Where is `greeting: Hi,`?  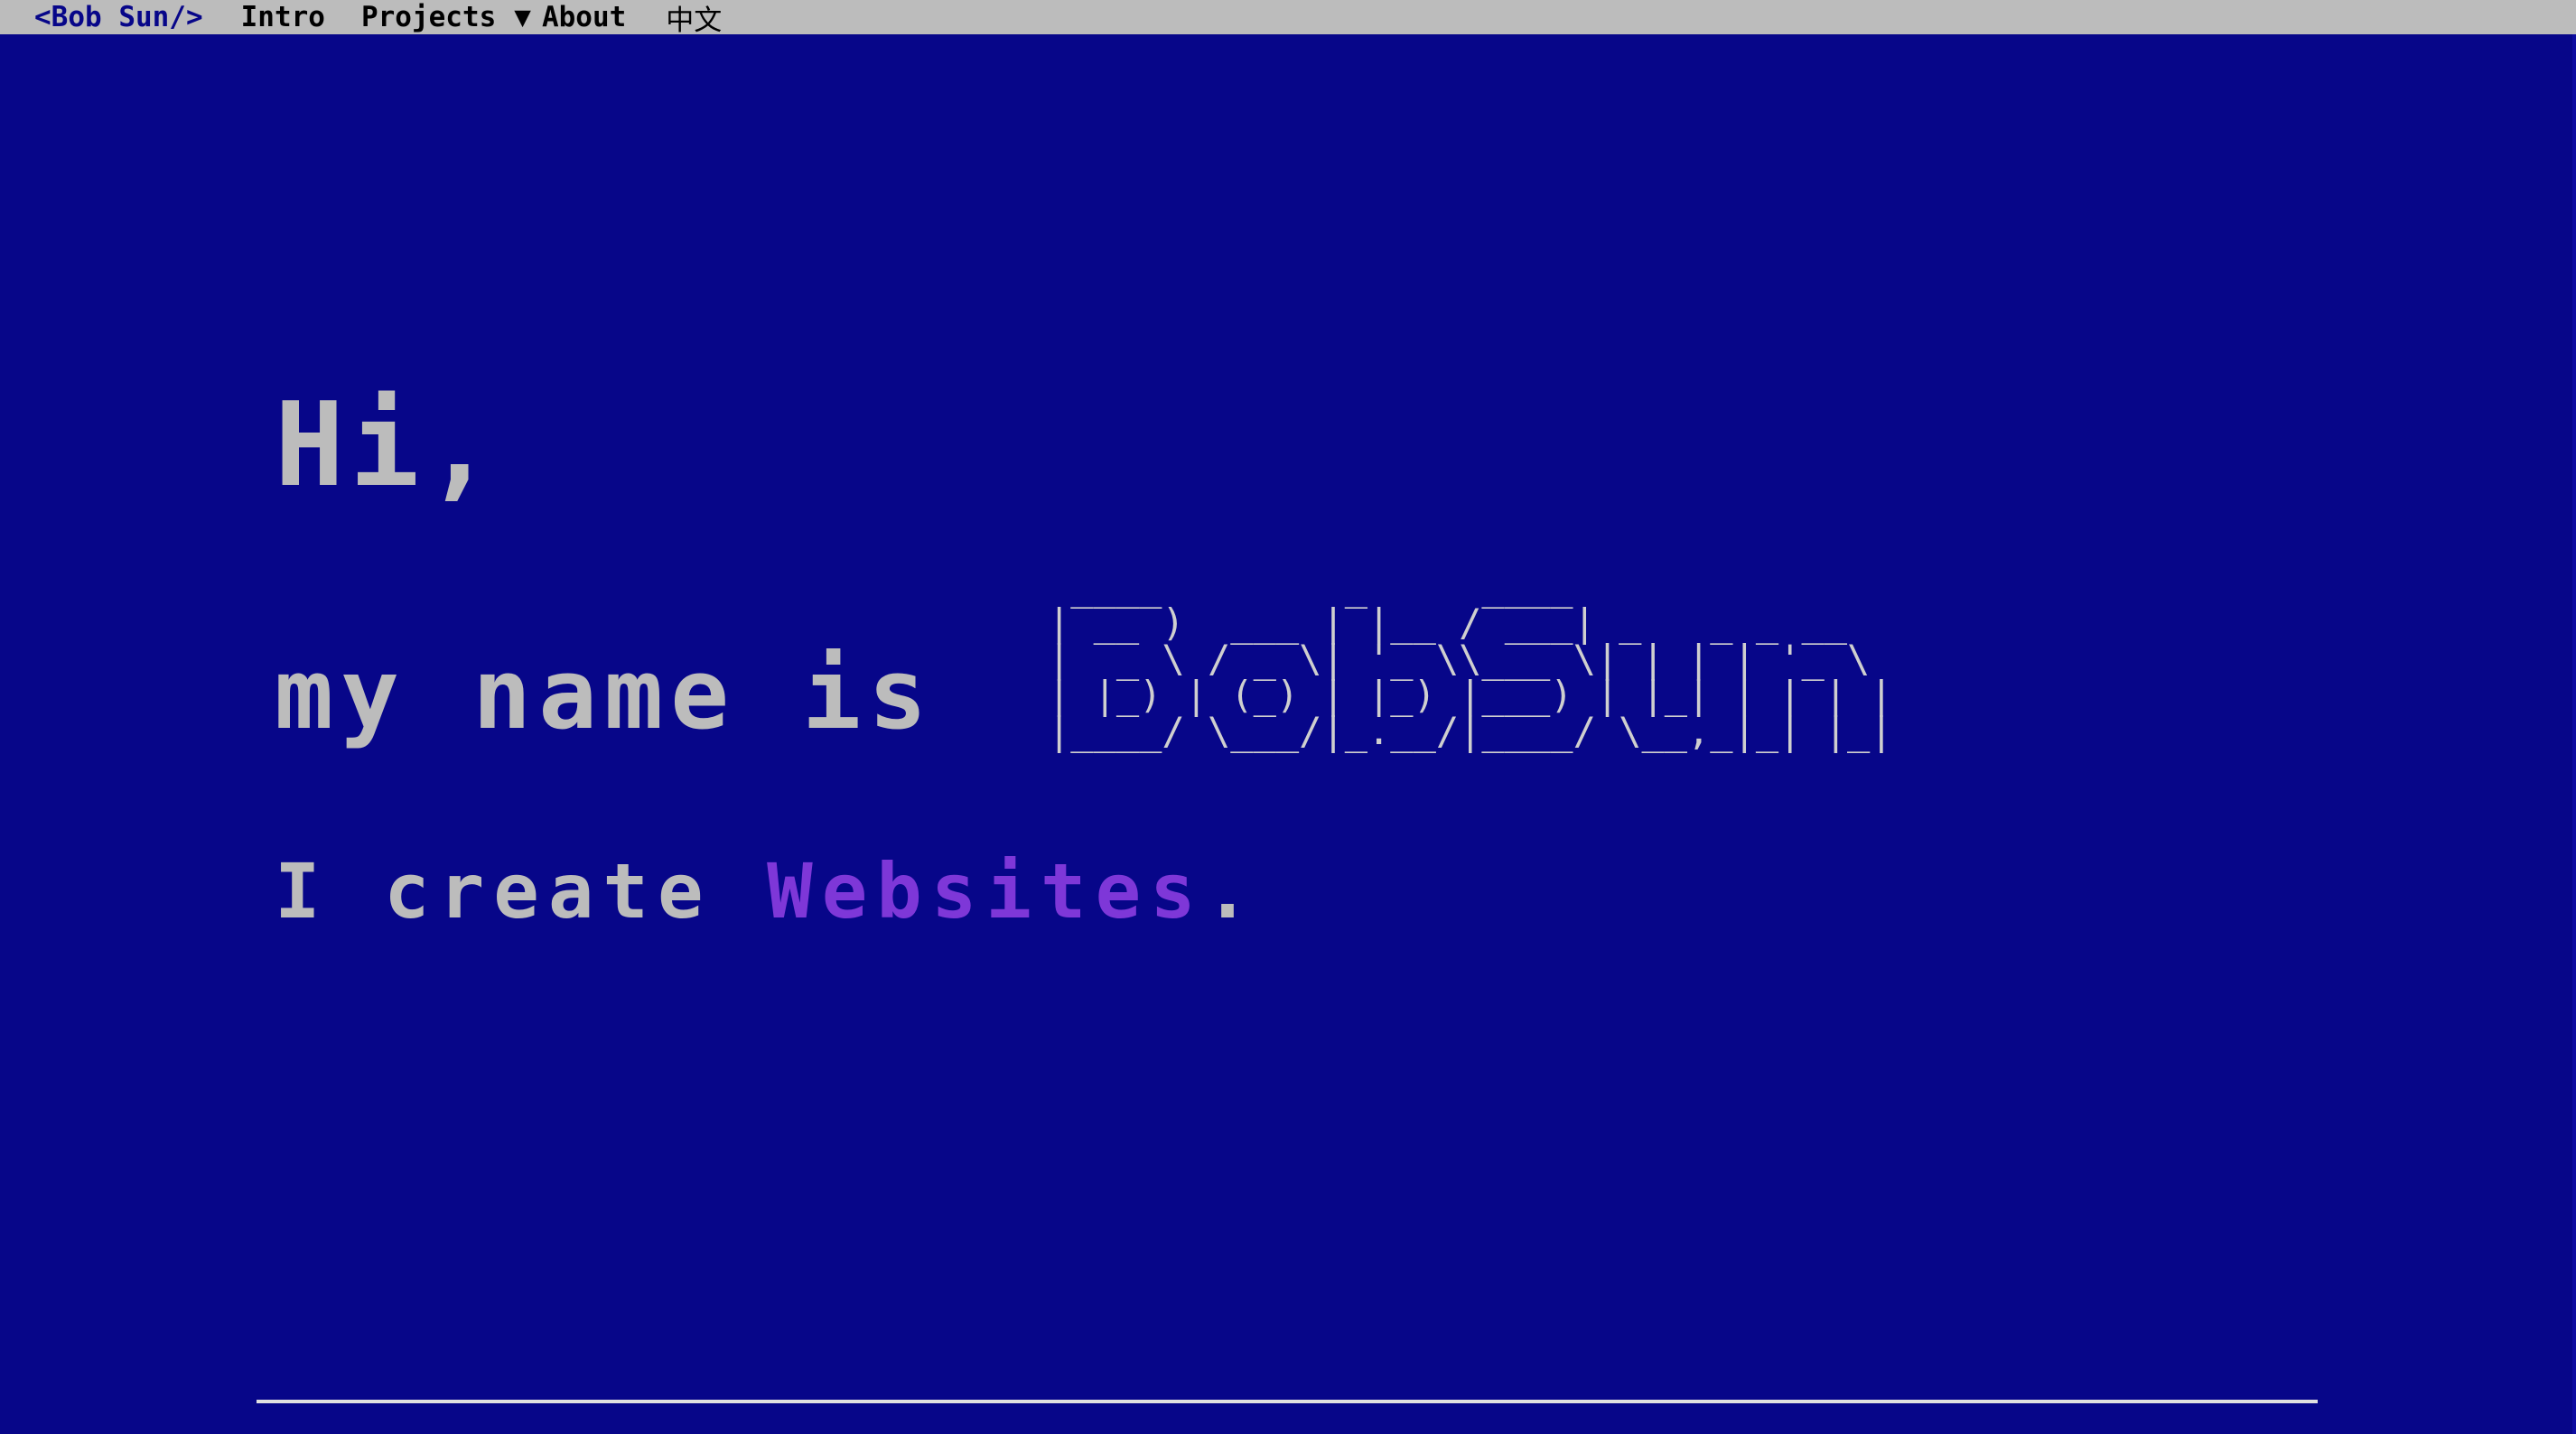
greeting: Hi, is located at coordinates (387, 445).